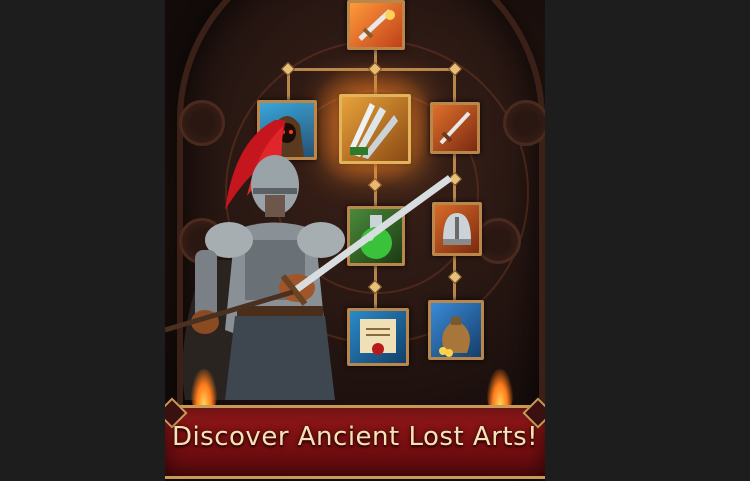  I want to click on promo-banner: Discover Ancient Lost Arts!, so click(355, 438).